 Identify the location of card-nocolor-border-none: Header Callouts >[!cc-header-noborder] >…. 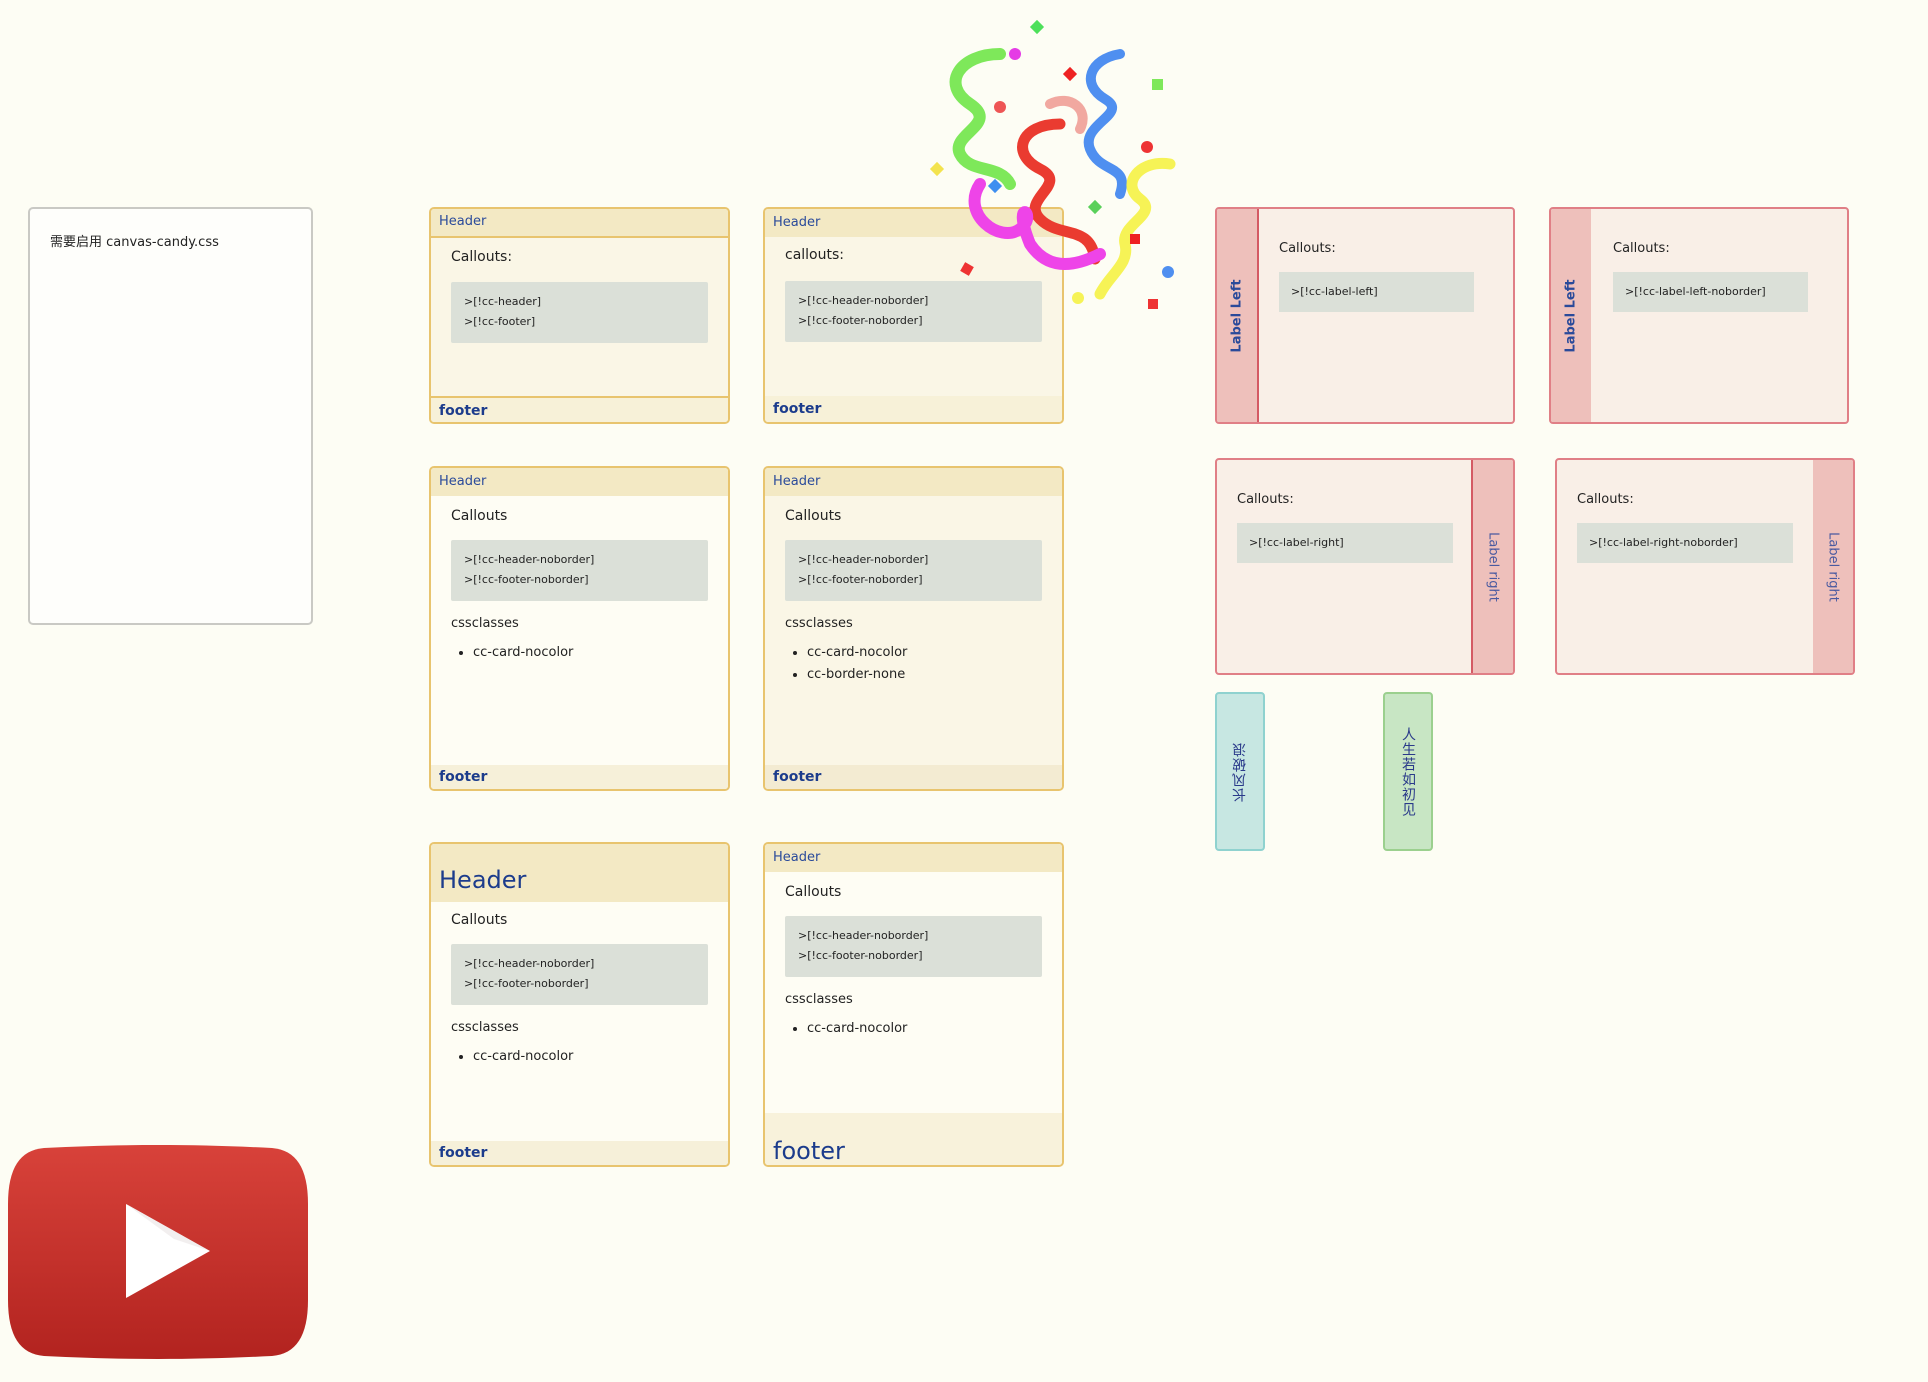
(913, 628).